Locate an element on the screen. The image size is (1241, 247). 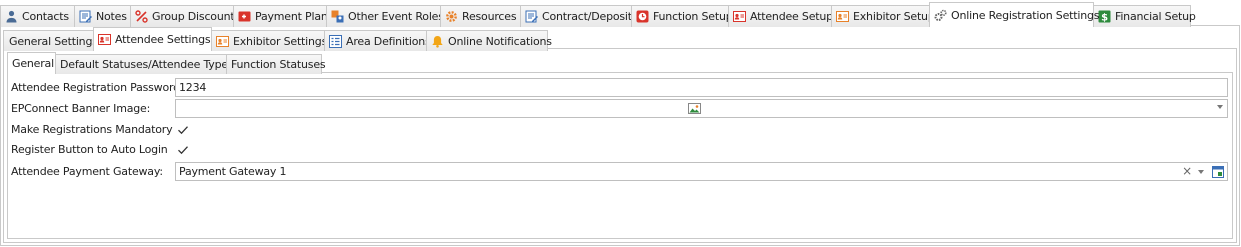
password-label: Attendee Registration Password: is located at coordinates (97, 87).